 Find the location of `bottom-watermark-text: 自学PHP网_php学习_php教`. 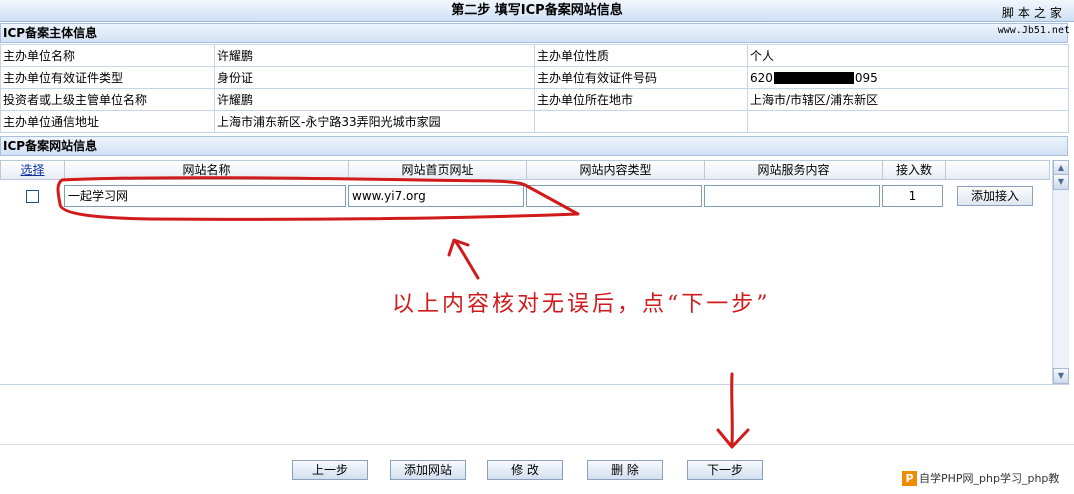

bottom-watermark-text: 自学PHP网_php学习_php教 is located at coordinates (989, 478).